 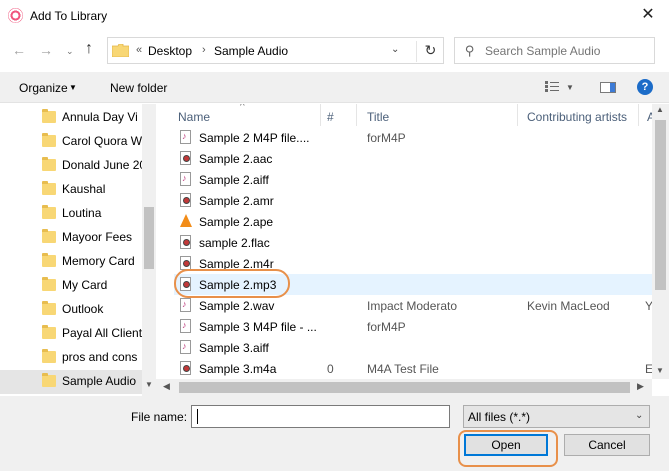 What do you see at coordinates (71, 118) in the screenshot?
I see `sidebar-item: Annula Day Vi` at bounding box center [71, 118].